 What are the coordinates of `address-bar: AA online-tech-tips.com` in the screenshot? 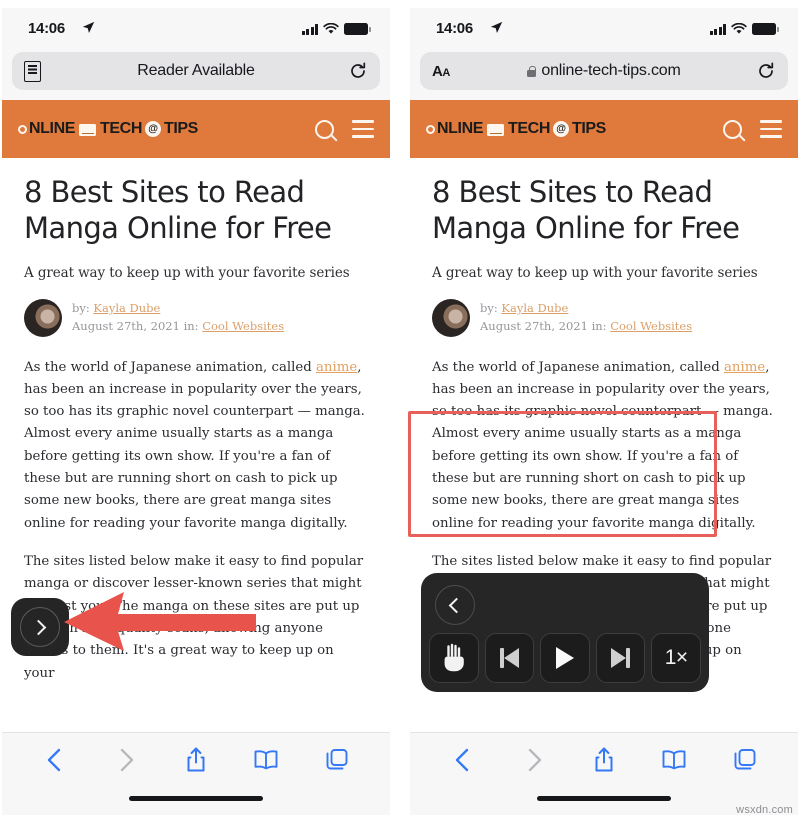 It's located at (604, 71).